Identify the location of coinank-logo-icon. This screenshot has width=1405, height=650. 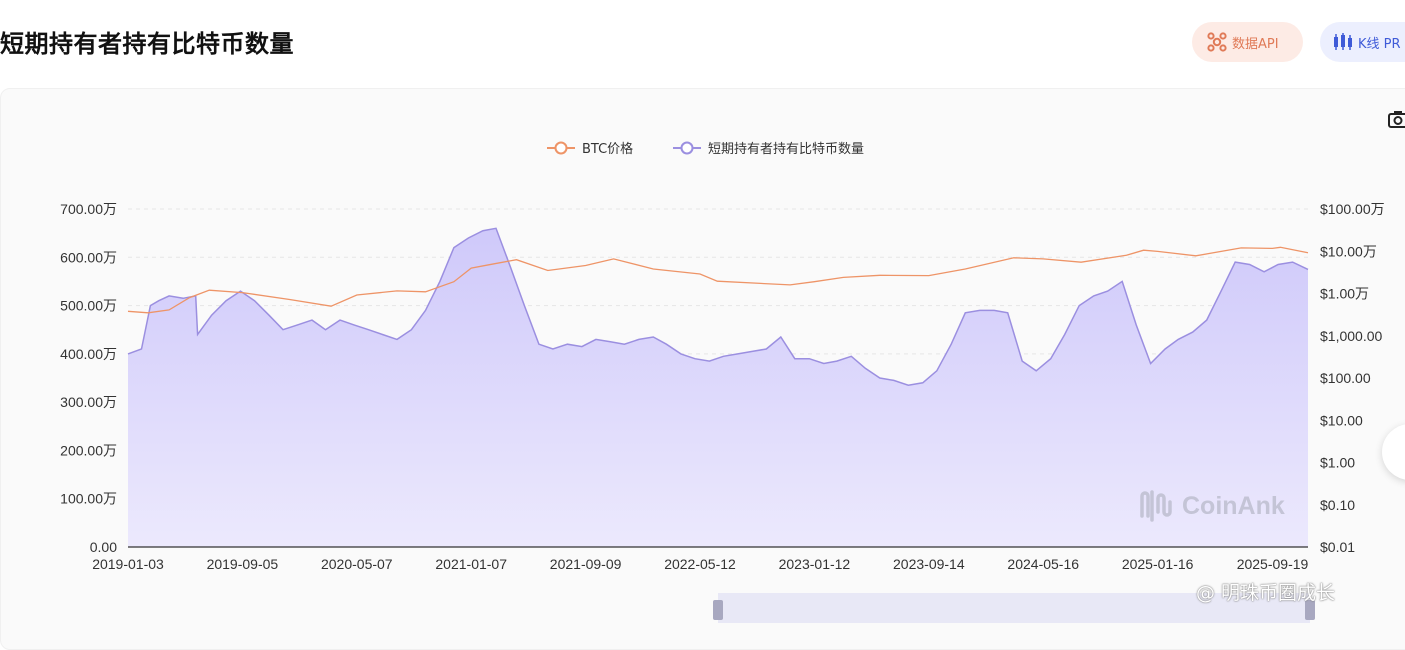
(1156, 506).